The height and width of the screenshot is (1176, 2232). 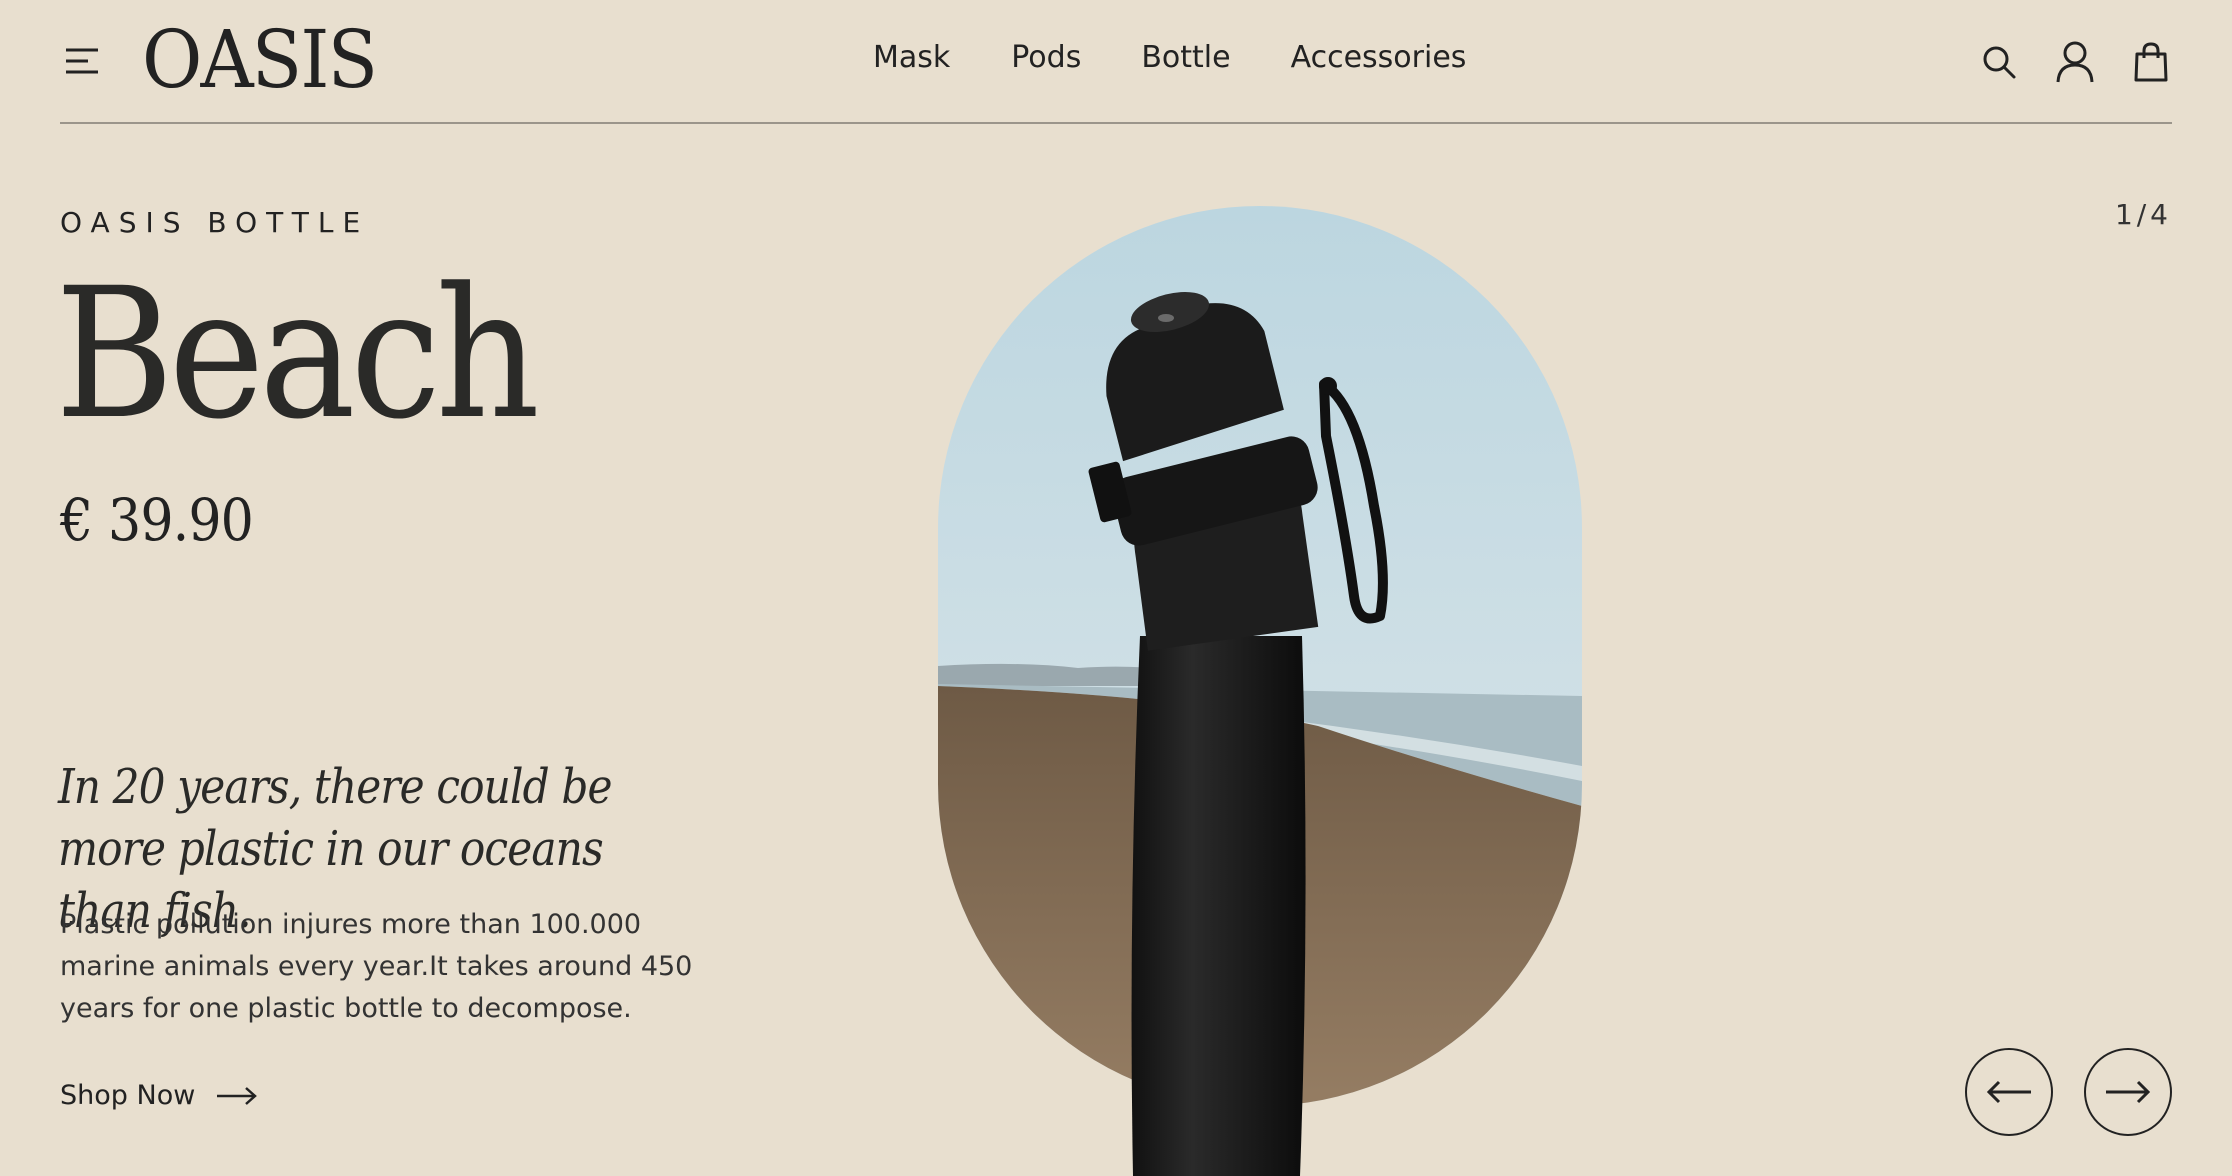 What do you see at coordinates (128, 1095) in the screenshot?
I see `shop-now-label: Shop Now` at bounding box center [128, 1095].